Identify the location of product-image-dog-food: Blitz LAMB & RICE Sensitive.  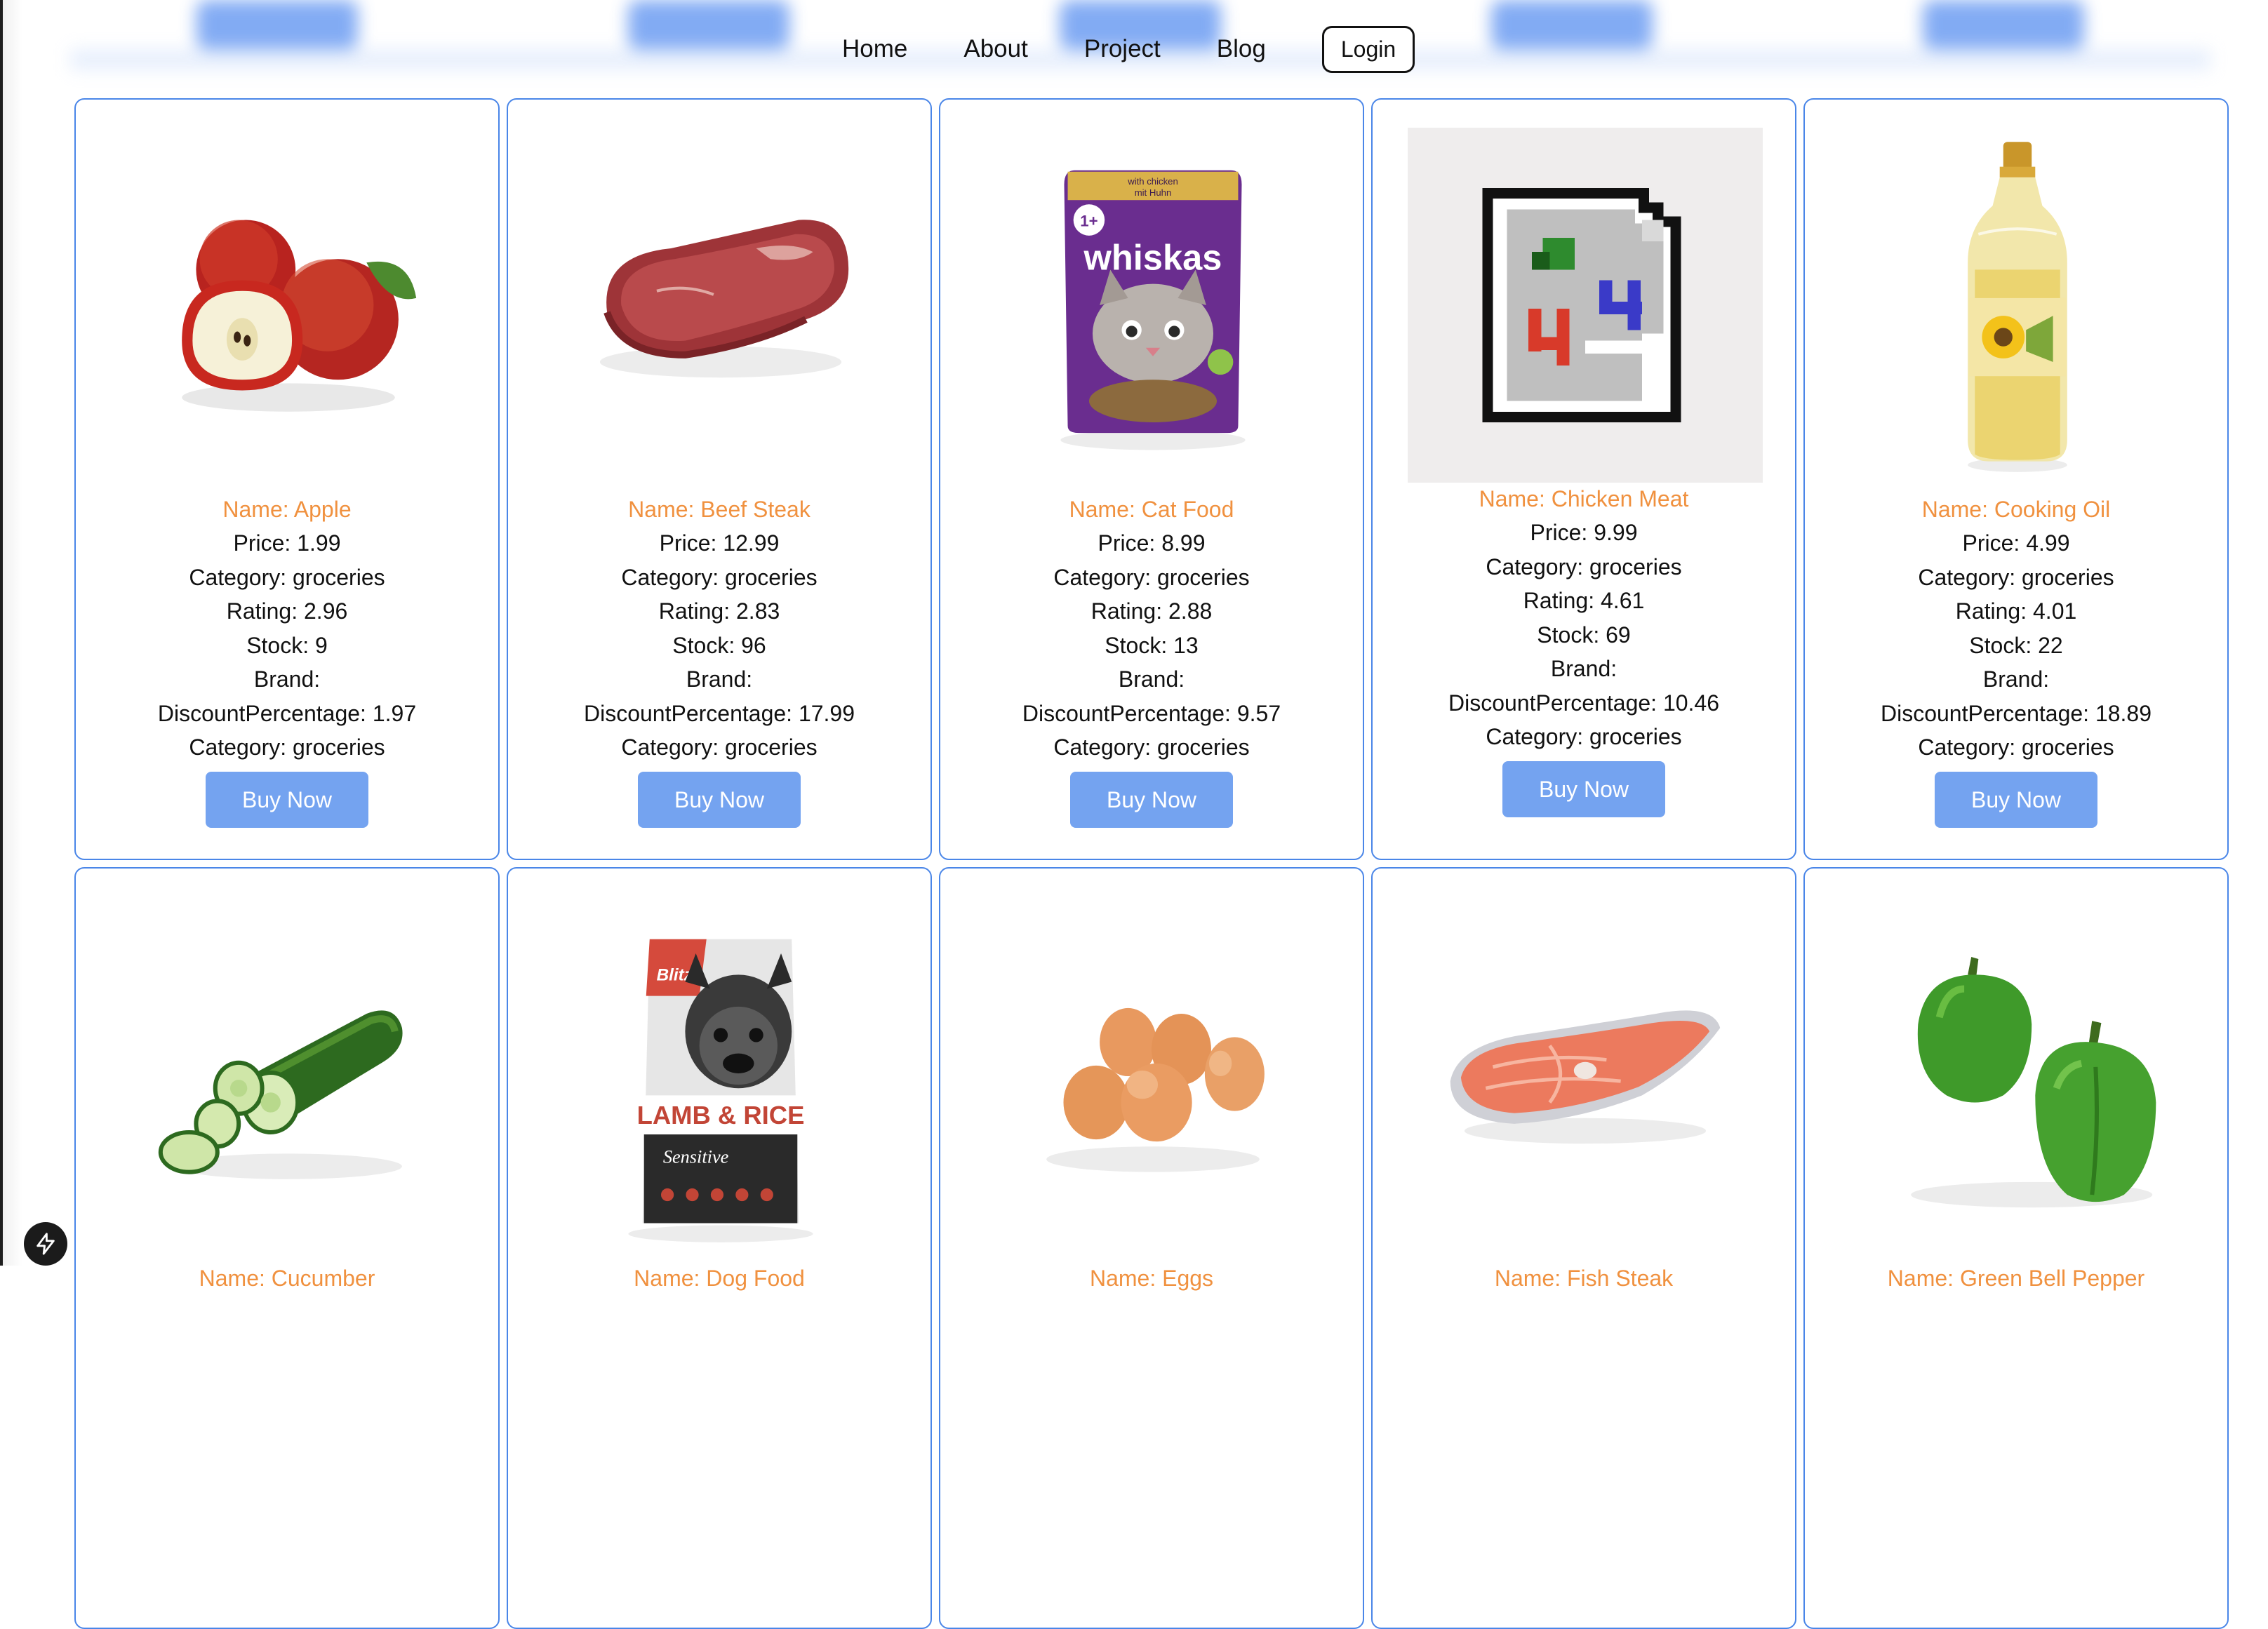
(720, 1074).